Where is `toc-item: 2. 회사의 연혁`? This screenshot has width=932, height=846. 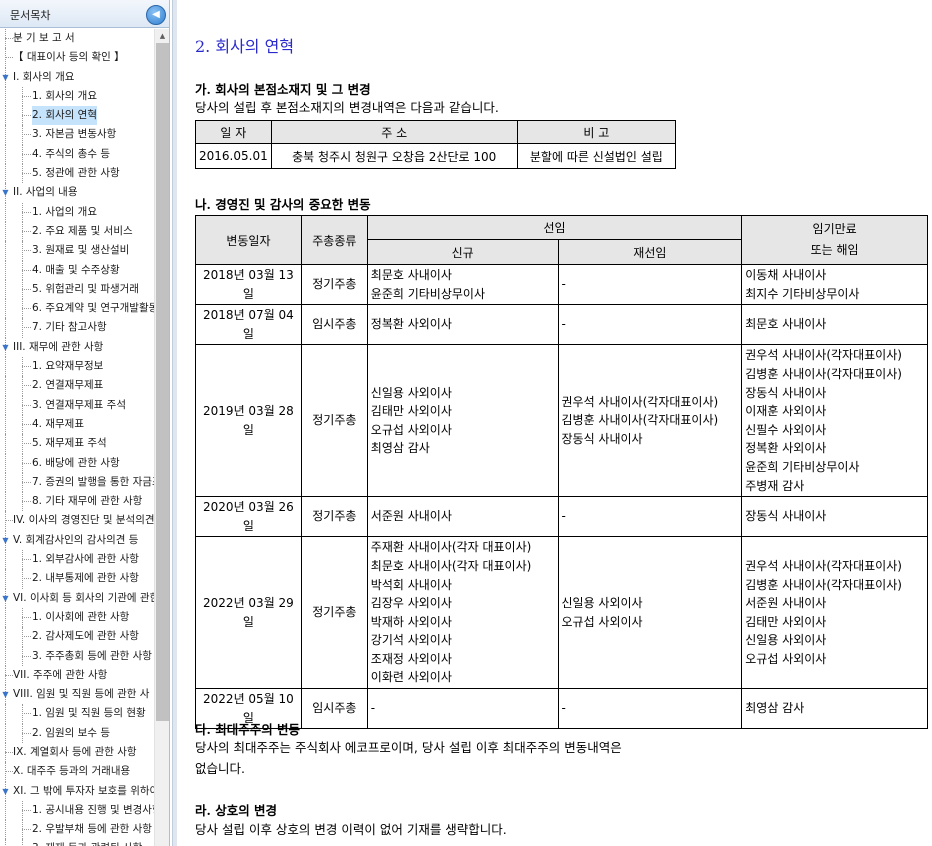 toc-item: 2. 회사의 연혁 is located at coordinates (77, 116).